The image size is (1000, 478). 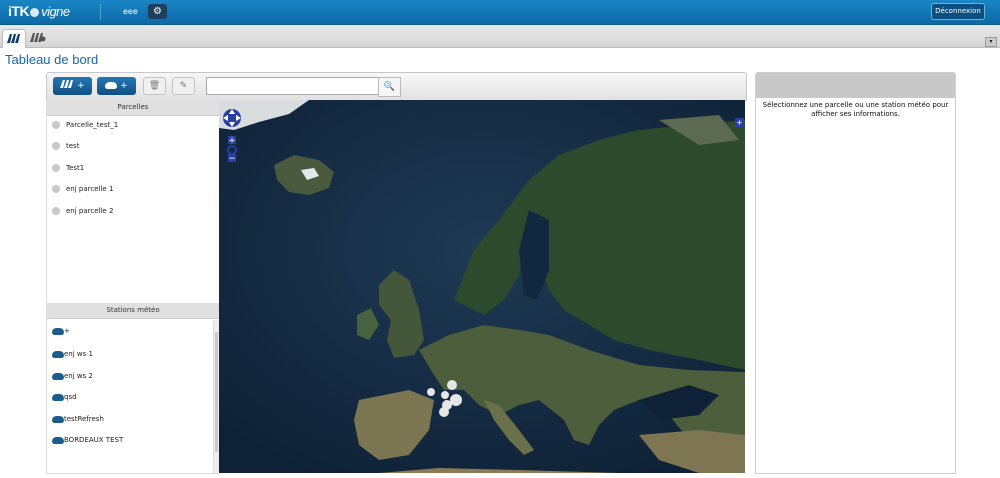 I want to click on info-panel-header, so click(x=855, y=85).